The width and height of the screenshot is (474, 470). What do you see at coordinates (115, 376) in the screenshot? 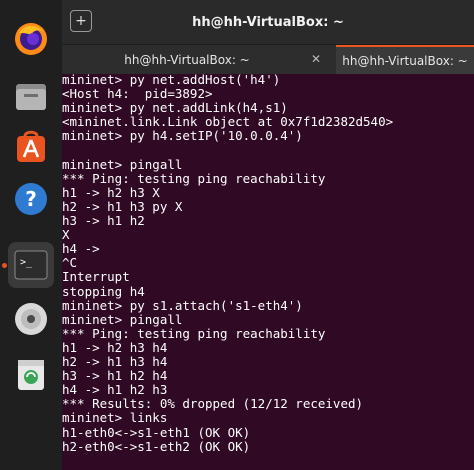
I see `terminal-line: h3 -> h1 h2 h4` at bounding box center [115, 376].